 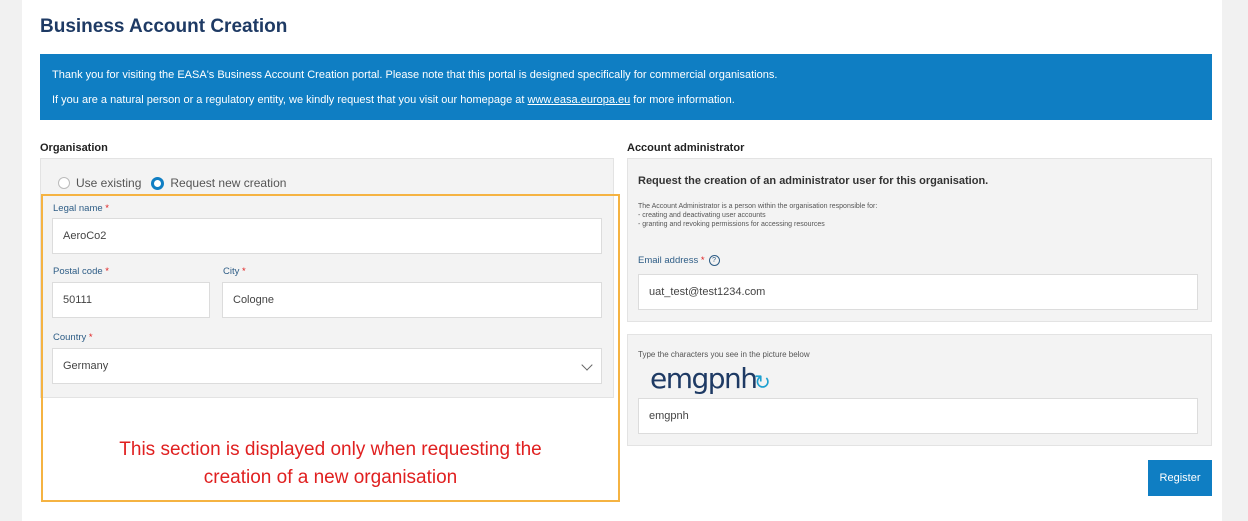 I want to click on organisation-mode-radio-group: Use existing Request new creation, so click(x=172, y=183).